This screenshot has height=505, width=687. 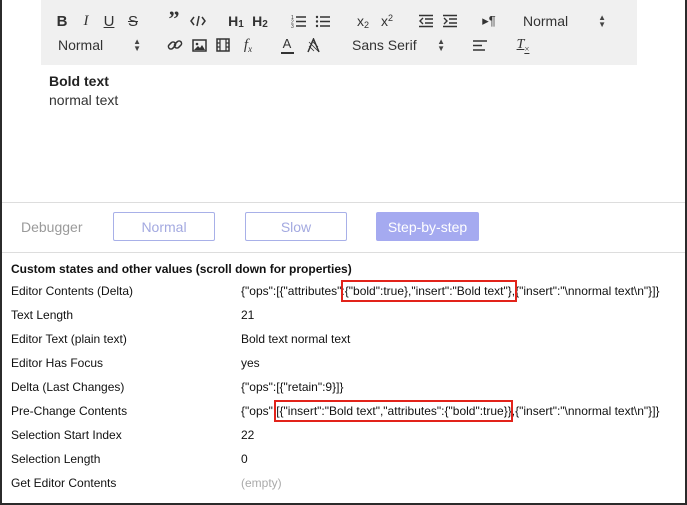 I want to click on step-by-step-button: Step-by-step, so click(x=427, y=226).